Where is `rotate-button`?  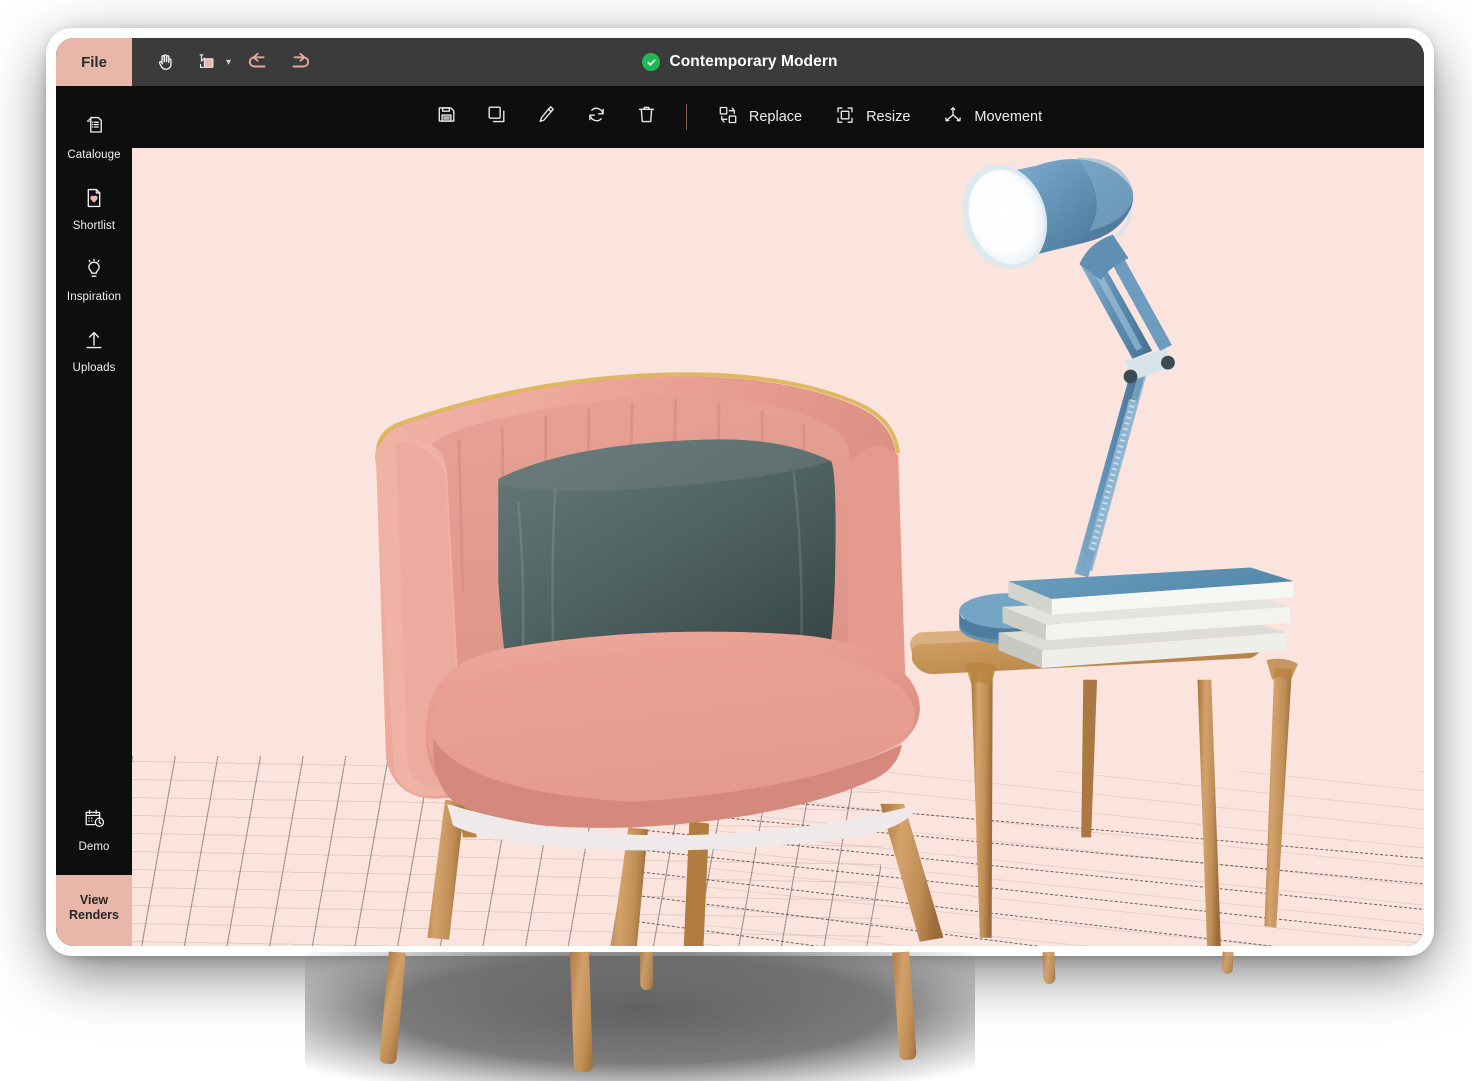
rotate-button is located at coordinates (597, 117).